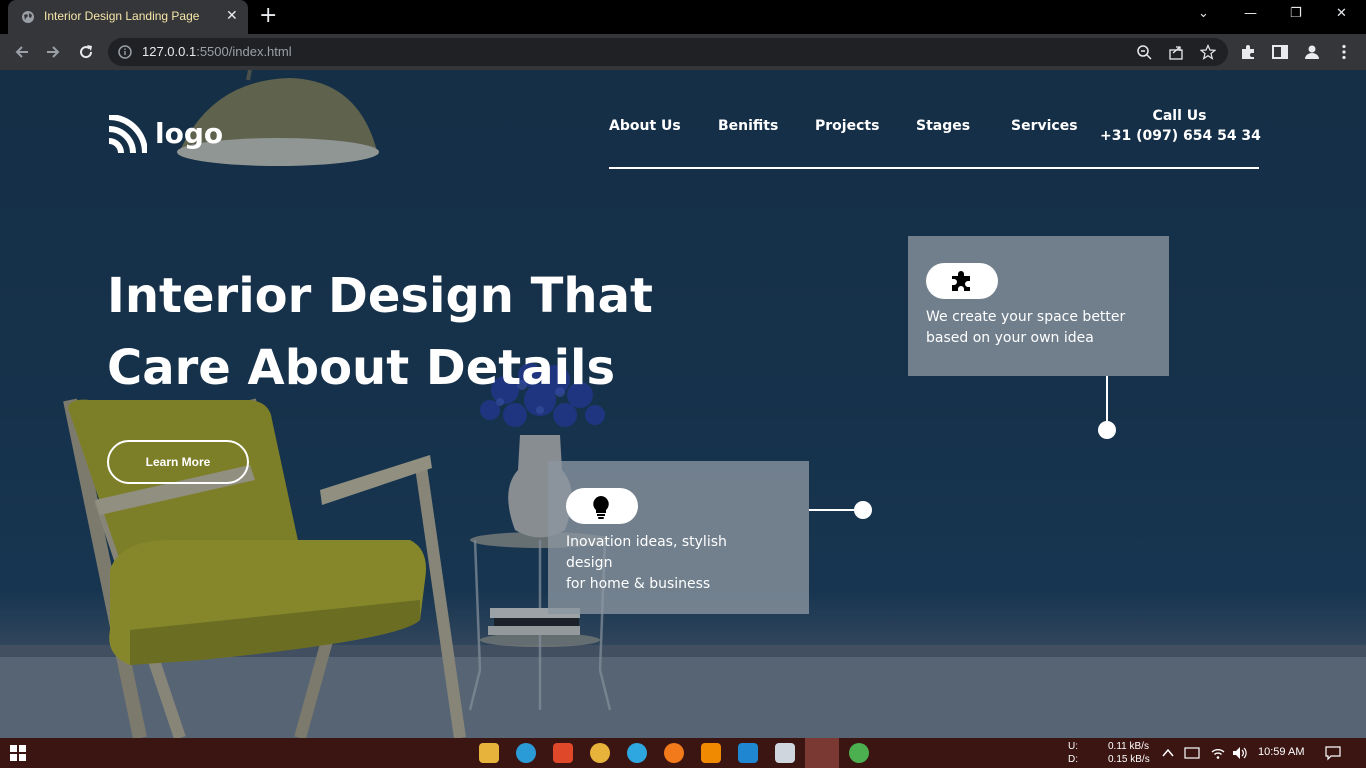 This screenshot has height=768, width=1366. What do you see at coordinates (1250, 13) in the screenshot?
I see `minimize-button: —` at bounding box center [1250, 13].